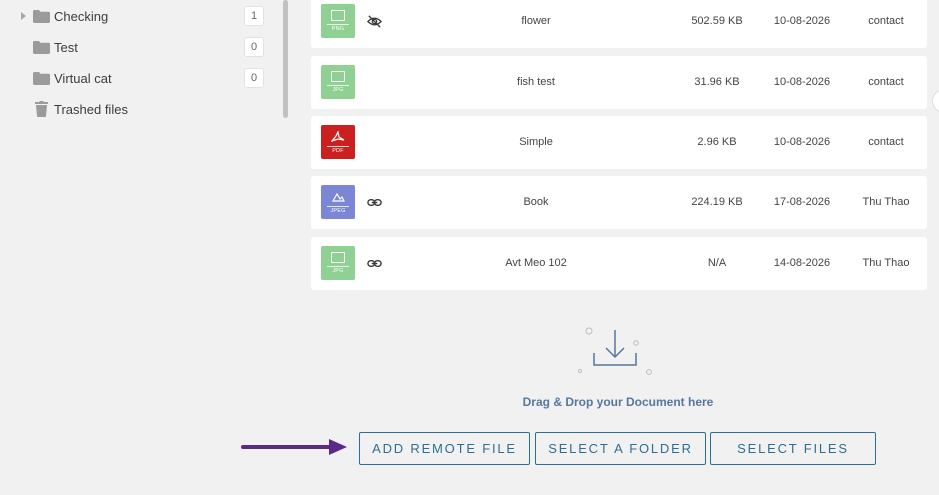  Describe the element at coordinates (717, 263) in the screenshot. I see `file-size: N/A` at that location.